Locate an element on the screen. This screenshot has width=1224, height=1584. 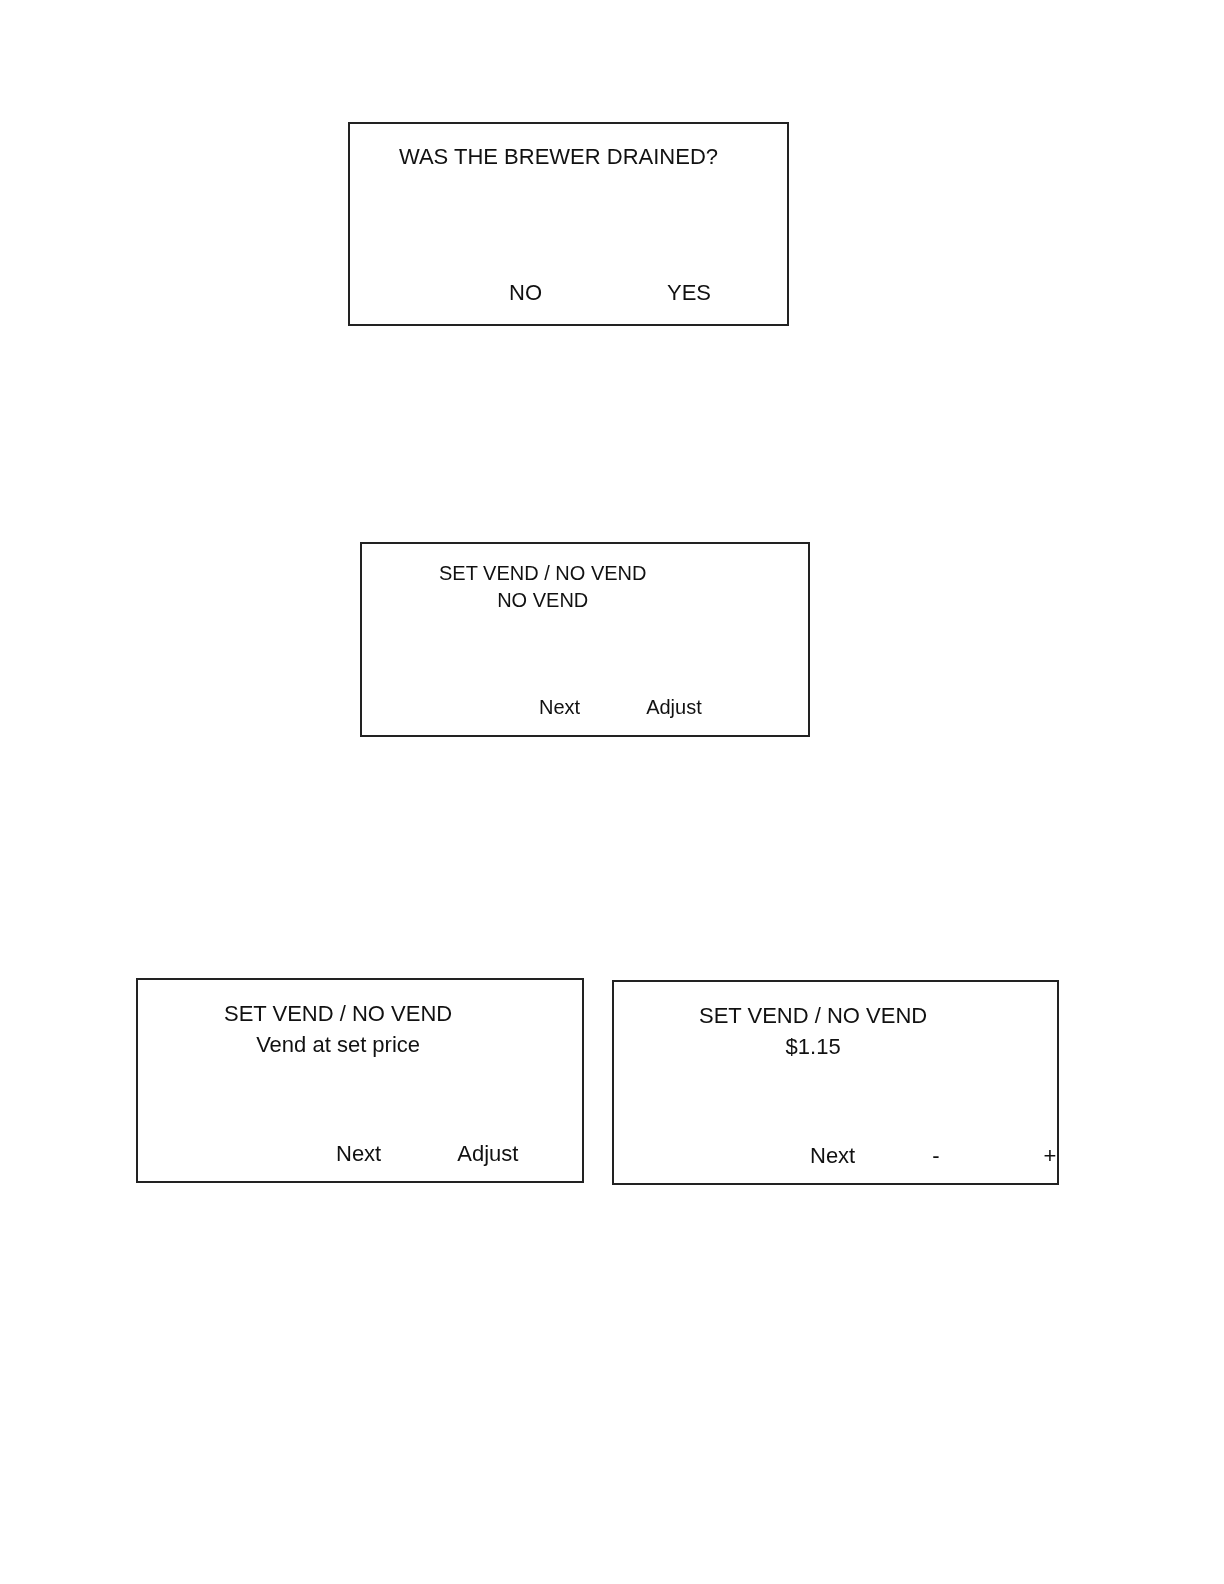
softkey-label: + is located at coordinates (1050, 1156).